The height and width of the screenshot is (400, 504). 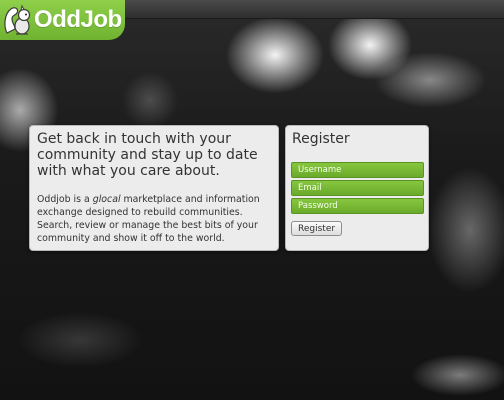 I want to click on password-field, so click(x=357, y=206).